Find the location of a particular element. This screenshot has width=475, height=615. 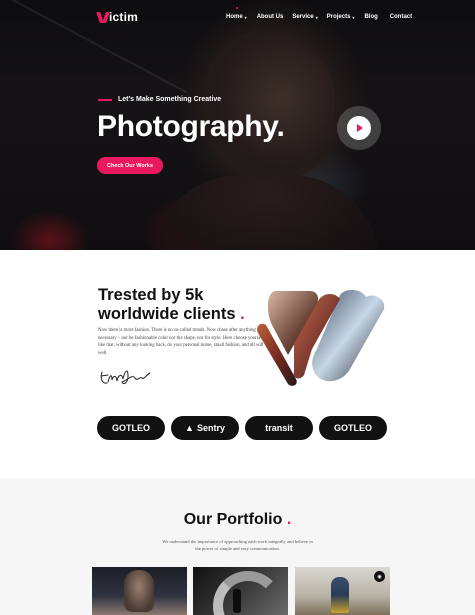

client-logo-sentry: ▲ Sentry is located at coordinates (205, 428).